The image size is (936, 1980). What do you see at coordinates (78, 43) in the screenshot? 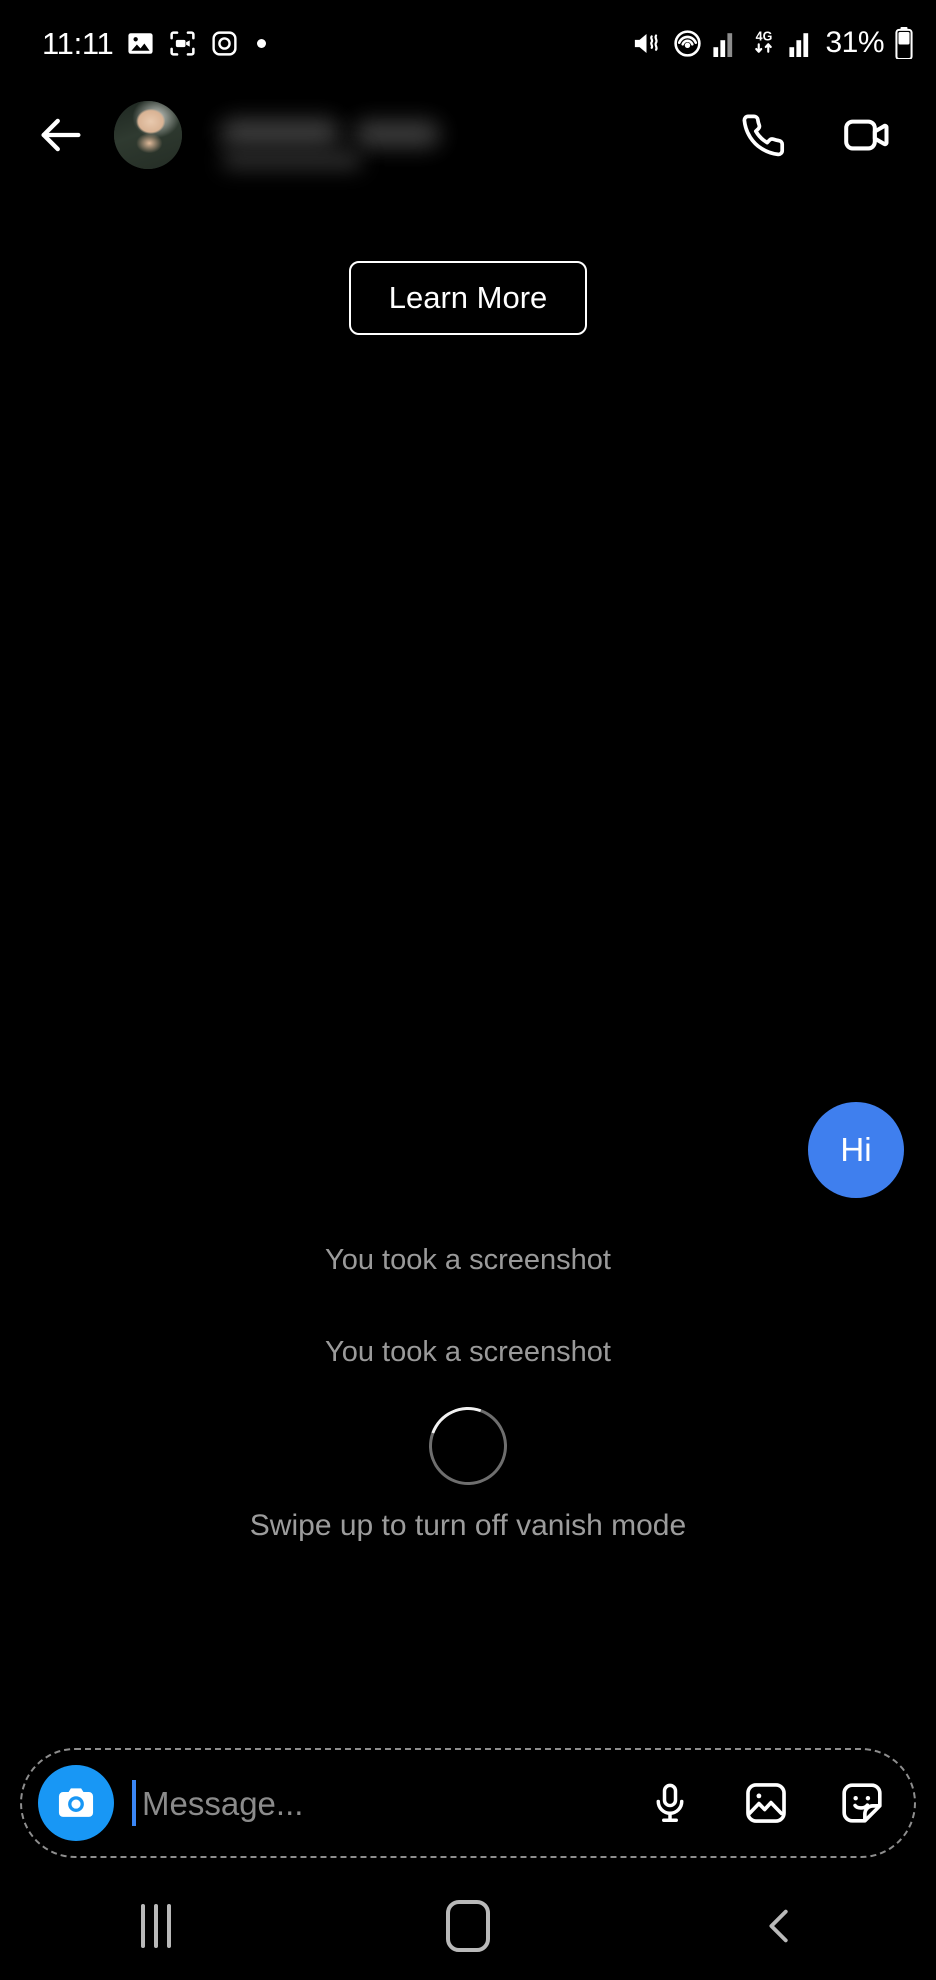
I see `status-bar-clock: 11:11` at bounding box center [78, 43].